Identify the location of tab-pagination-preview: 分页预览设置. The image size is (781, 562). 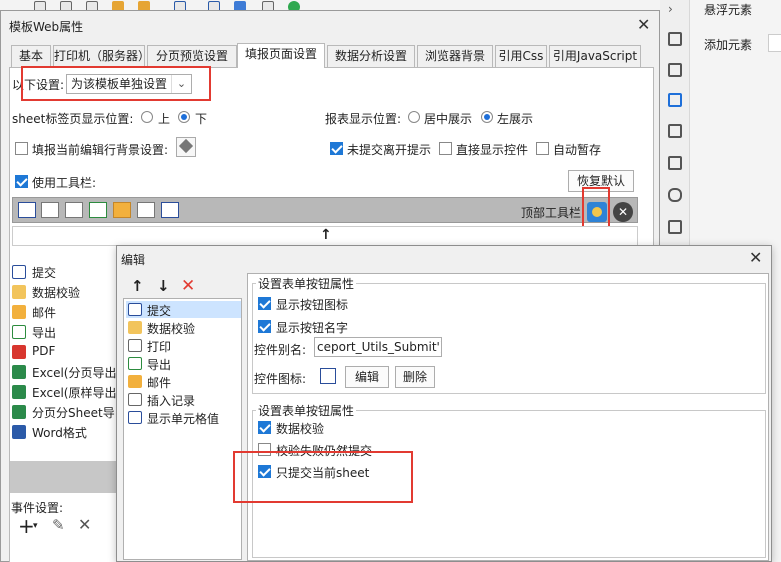
(192, 56).